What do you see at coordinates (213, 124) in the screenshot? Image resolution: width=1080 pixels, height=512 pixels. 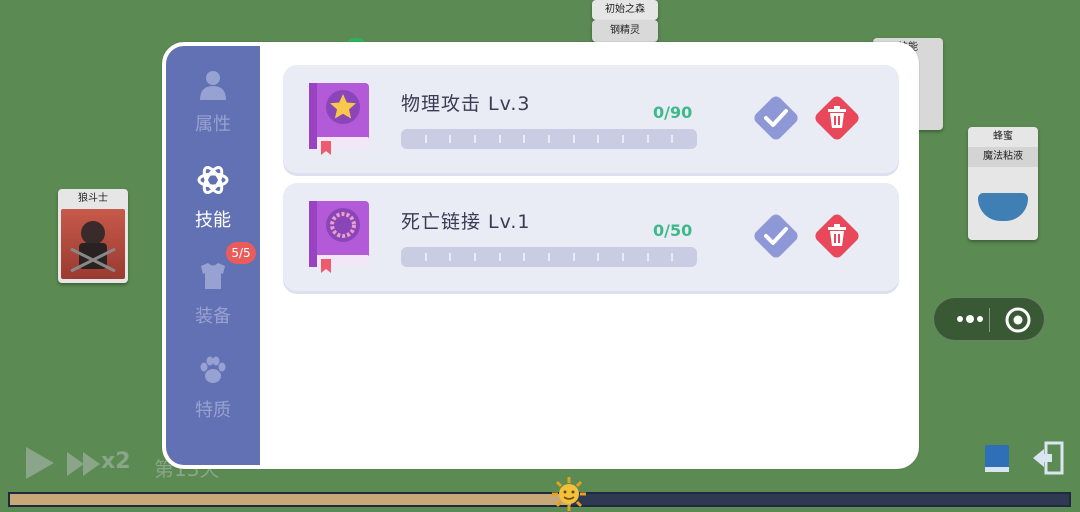 I see `tab-label: 属性` at bounding box center [213, 124].